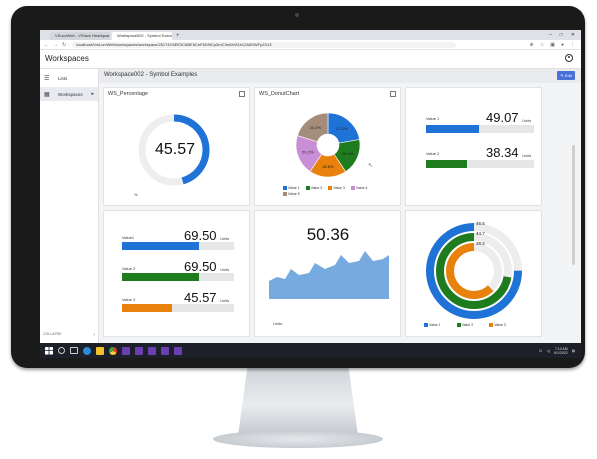 The width and height of the screenshot is (597, 459). Describe the element at coordinates (94, 335) in the screenshot. I see `chevron-left-icon: ‹` at that location.